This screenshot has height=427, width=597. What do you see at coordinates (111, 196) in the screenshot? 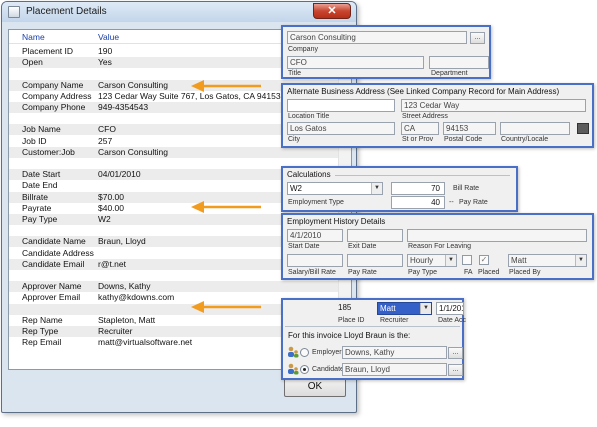
I see `list-item-value: $70.00` at bounding box center [111, 196].